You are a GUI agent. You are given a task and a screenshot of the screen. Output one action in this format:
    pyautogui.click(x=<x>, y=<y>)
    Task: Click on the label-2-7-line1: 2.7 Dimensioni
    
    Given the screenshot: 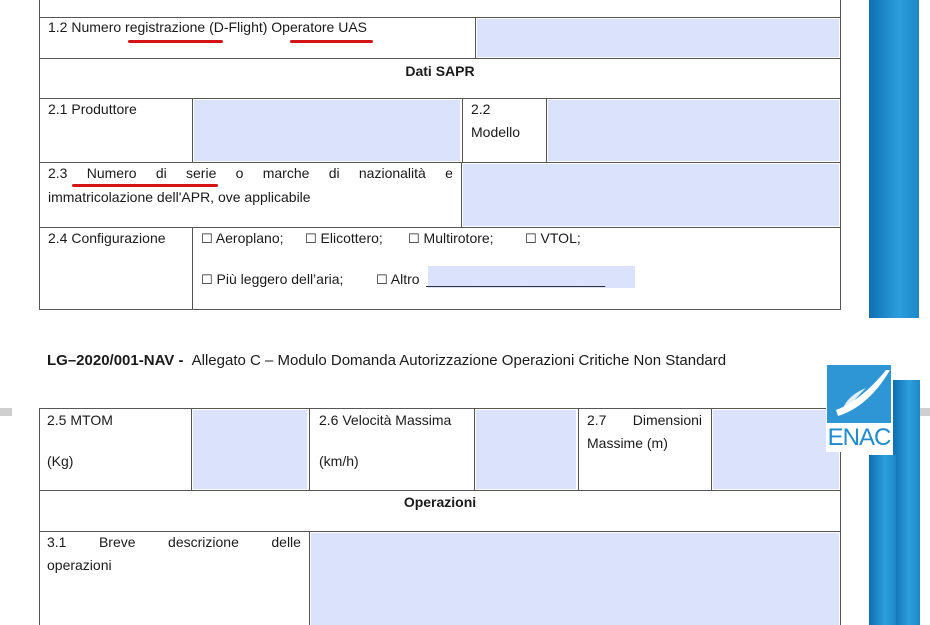 What is the action you would take?
    pyautogui.click(x=644, y=420)
    